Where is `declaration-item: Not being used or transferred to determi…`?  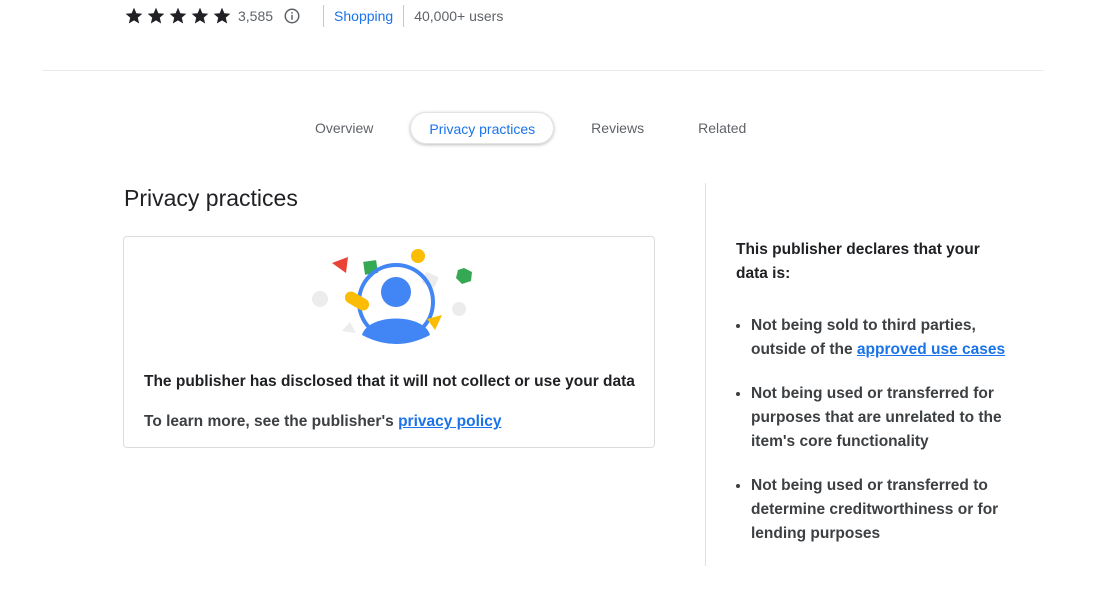
declaration-item: Not being used or transferred to determi… is located at coordinates (891, 510).